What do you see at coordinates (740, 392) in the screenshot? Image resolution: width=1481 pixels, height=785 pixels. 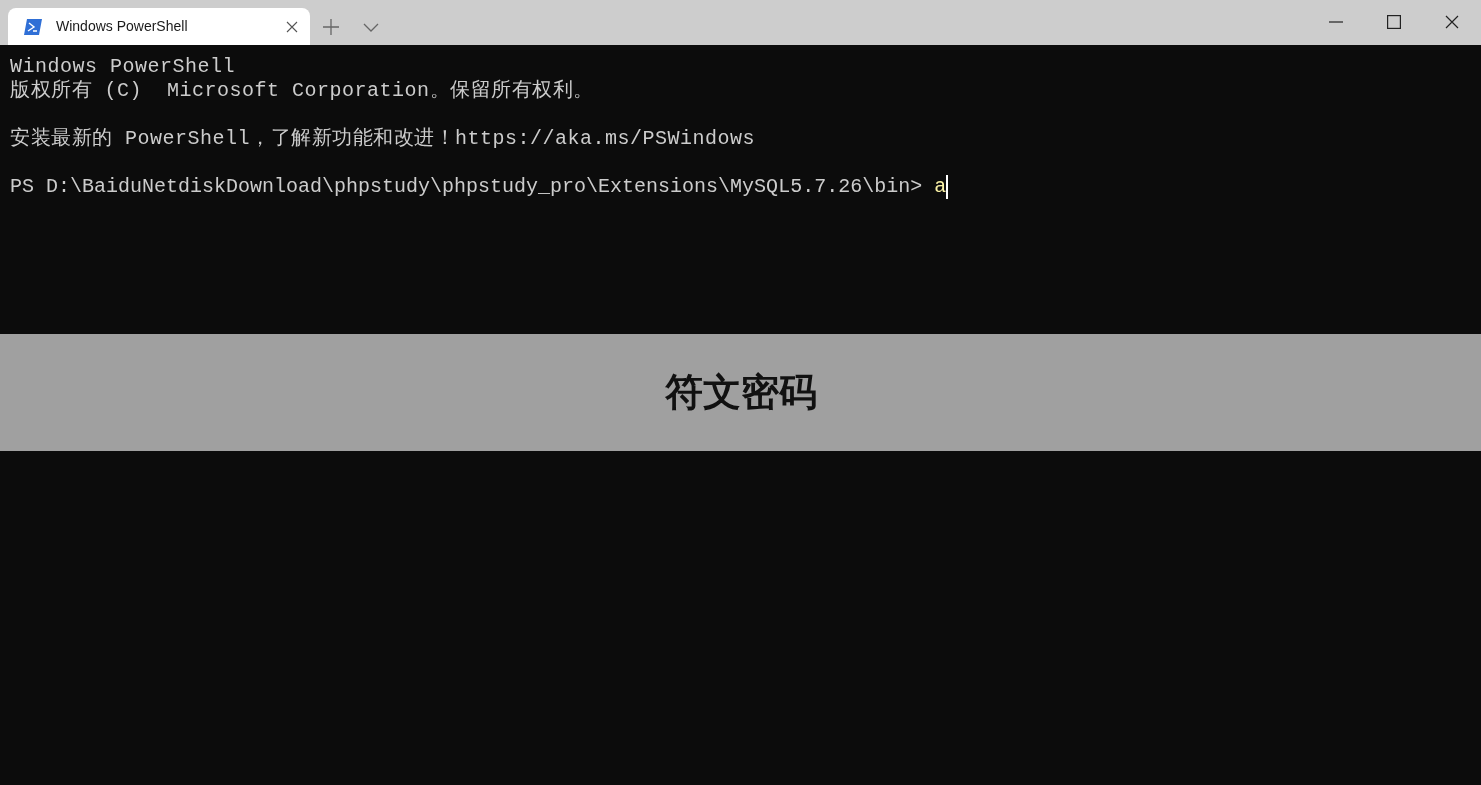 I see `banner-title: 符文密码` at bounding box center [740, 392].